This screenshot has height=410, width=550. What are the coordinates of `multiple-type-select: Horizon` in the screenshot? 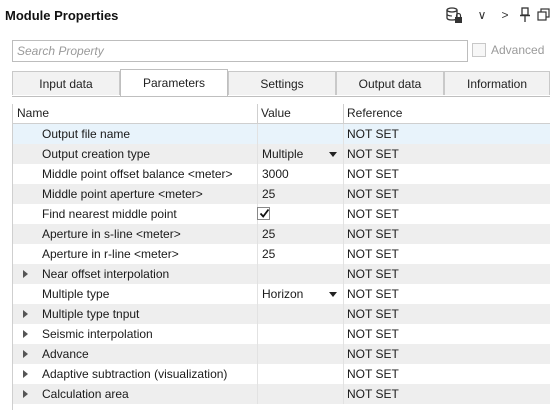 It's located at (282, 294).